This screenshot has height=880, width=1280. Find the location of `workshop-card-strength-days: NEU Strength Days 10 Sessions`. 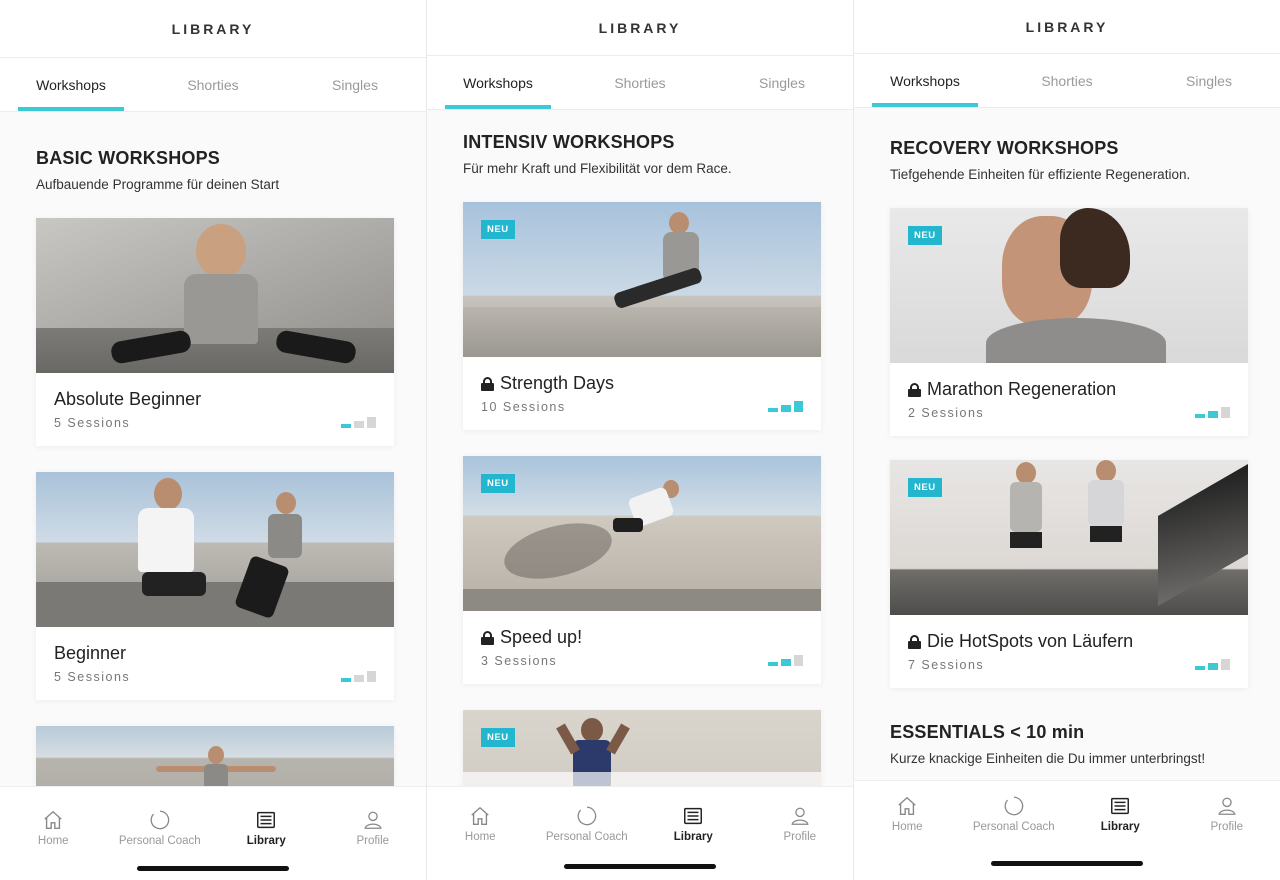

workshop-card-strength-days: NEU Strength Days 10 Sessions is located at coordinates (642, 316).